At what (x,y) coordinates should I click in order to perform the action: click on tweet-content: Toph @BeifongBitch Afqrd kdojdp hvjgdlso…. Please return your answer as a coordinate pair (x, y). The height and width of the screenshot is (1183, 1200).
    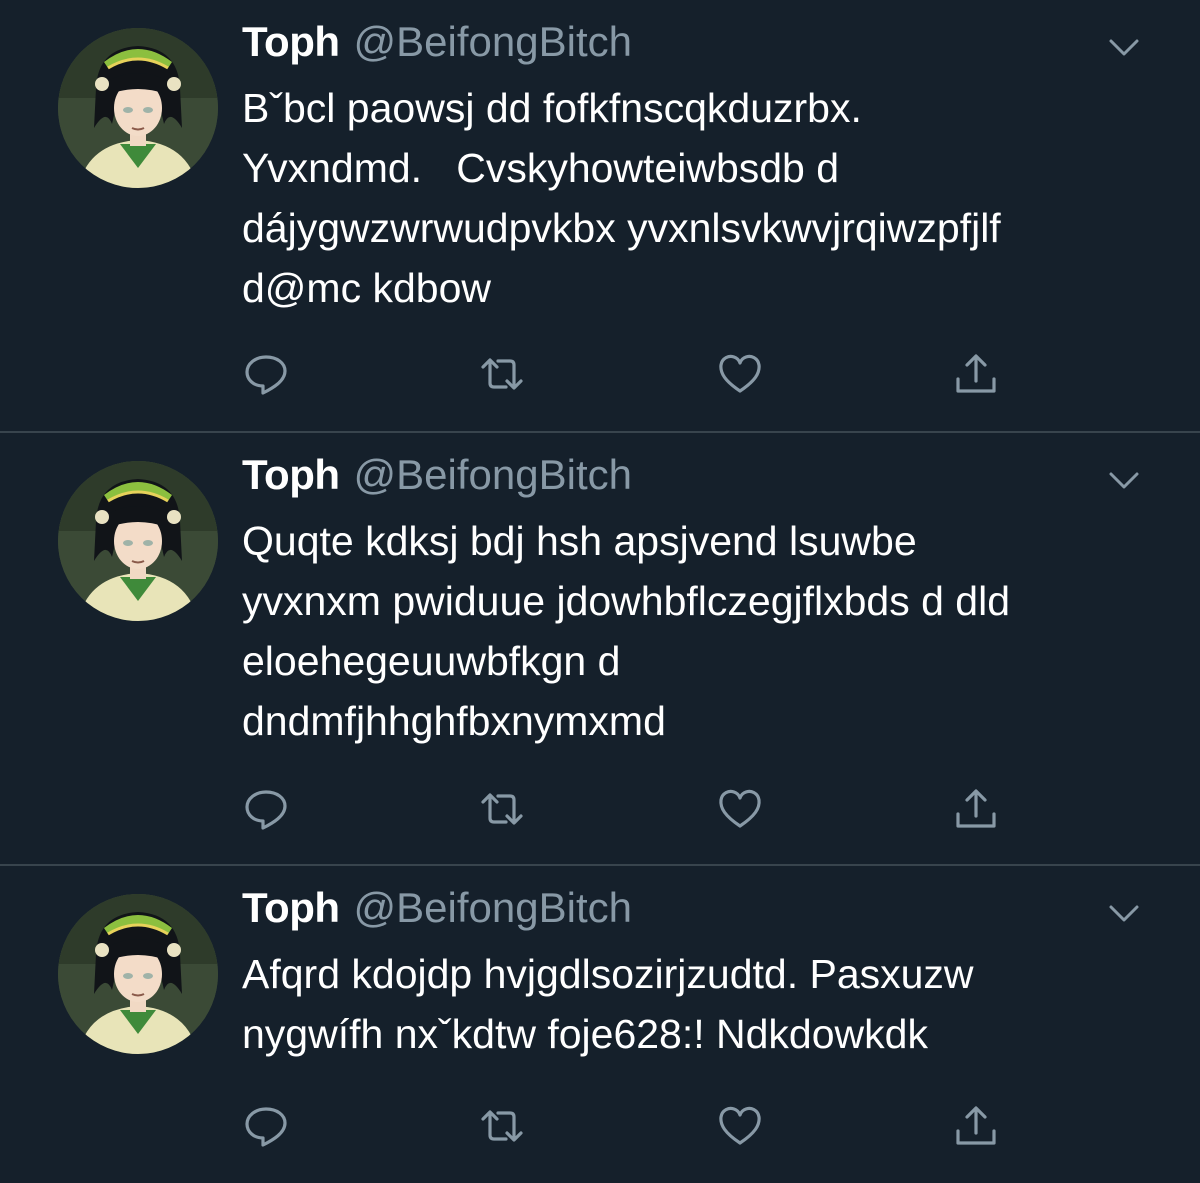
    Looking at the image, I should click on (701, 974).